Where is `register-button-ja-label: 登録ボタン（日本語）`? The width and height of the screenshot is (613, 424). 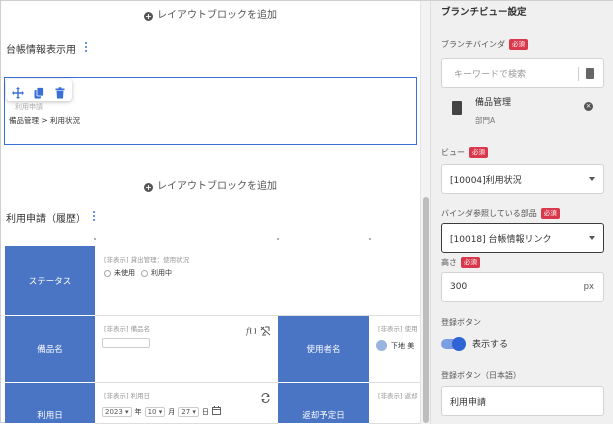 register-button-ja-label: 登録ボタン（日本語） is located at coordinates (481, 375).